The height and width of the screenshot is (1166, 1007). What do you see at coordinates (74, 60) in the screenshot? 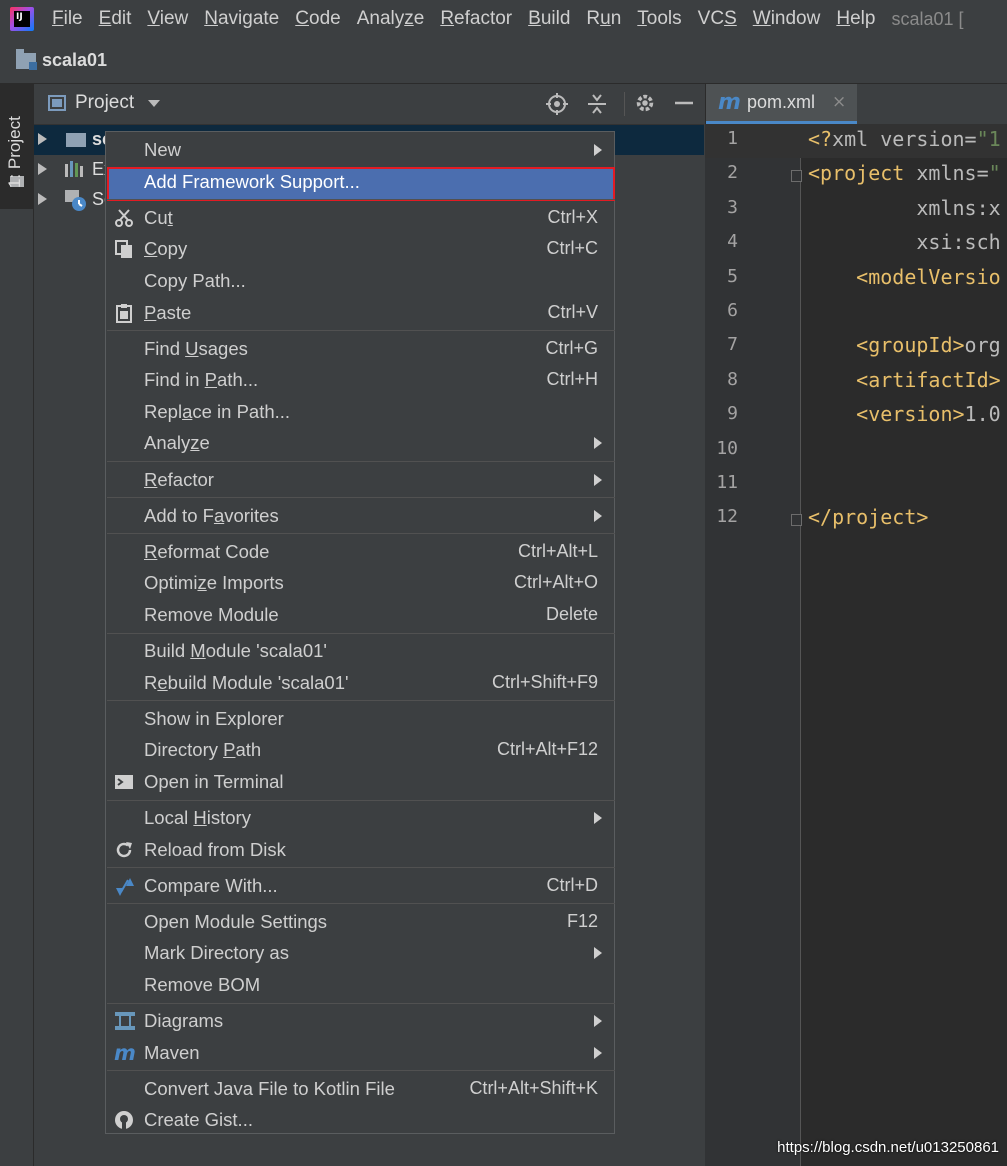
I see `breadcrumb: scala01` at bounding box center [74, 60].